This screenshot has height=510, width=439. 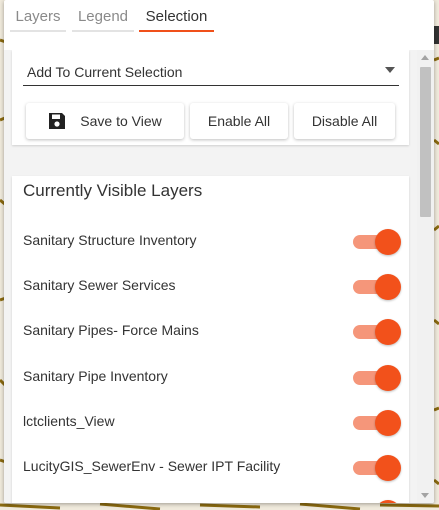 What do you see at coordinates (210, 377) in the screenshot?
I see `layer-row: Sanitary Pipe Inventory` at bounding box center [210, 377].